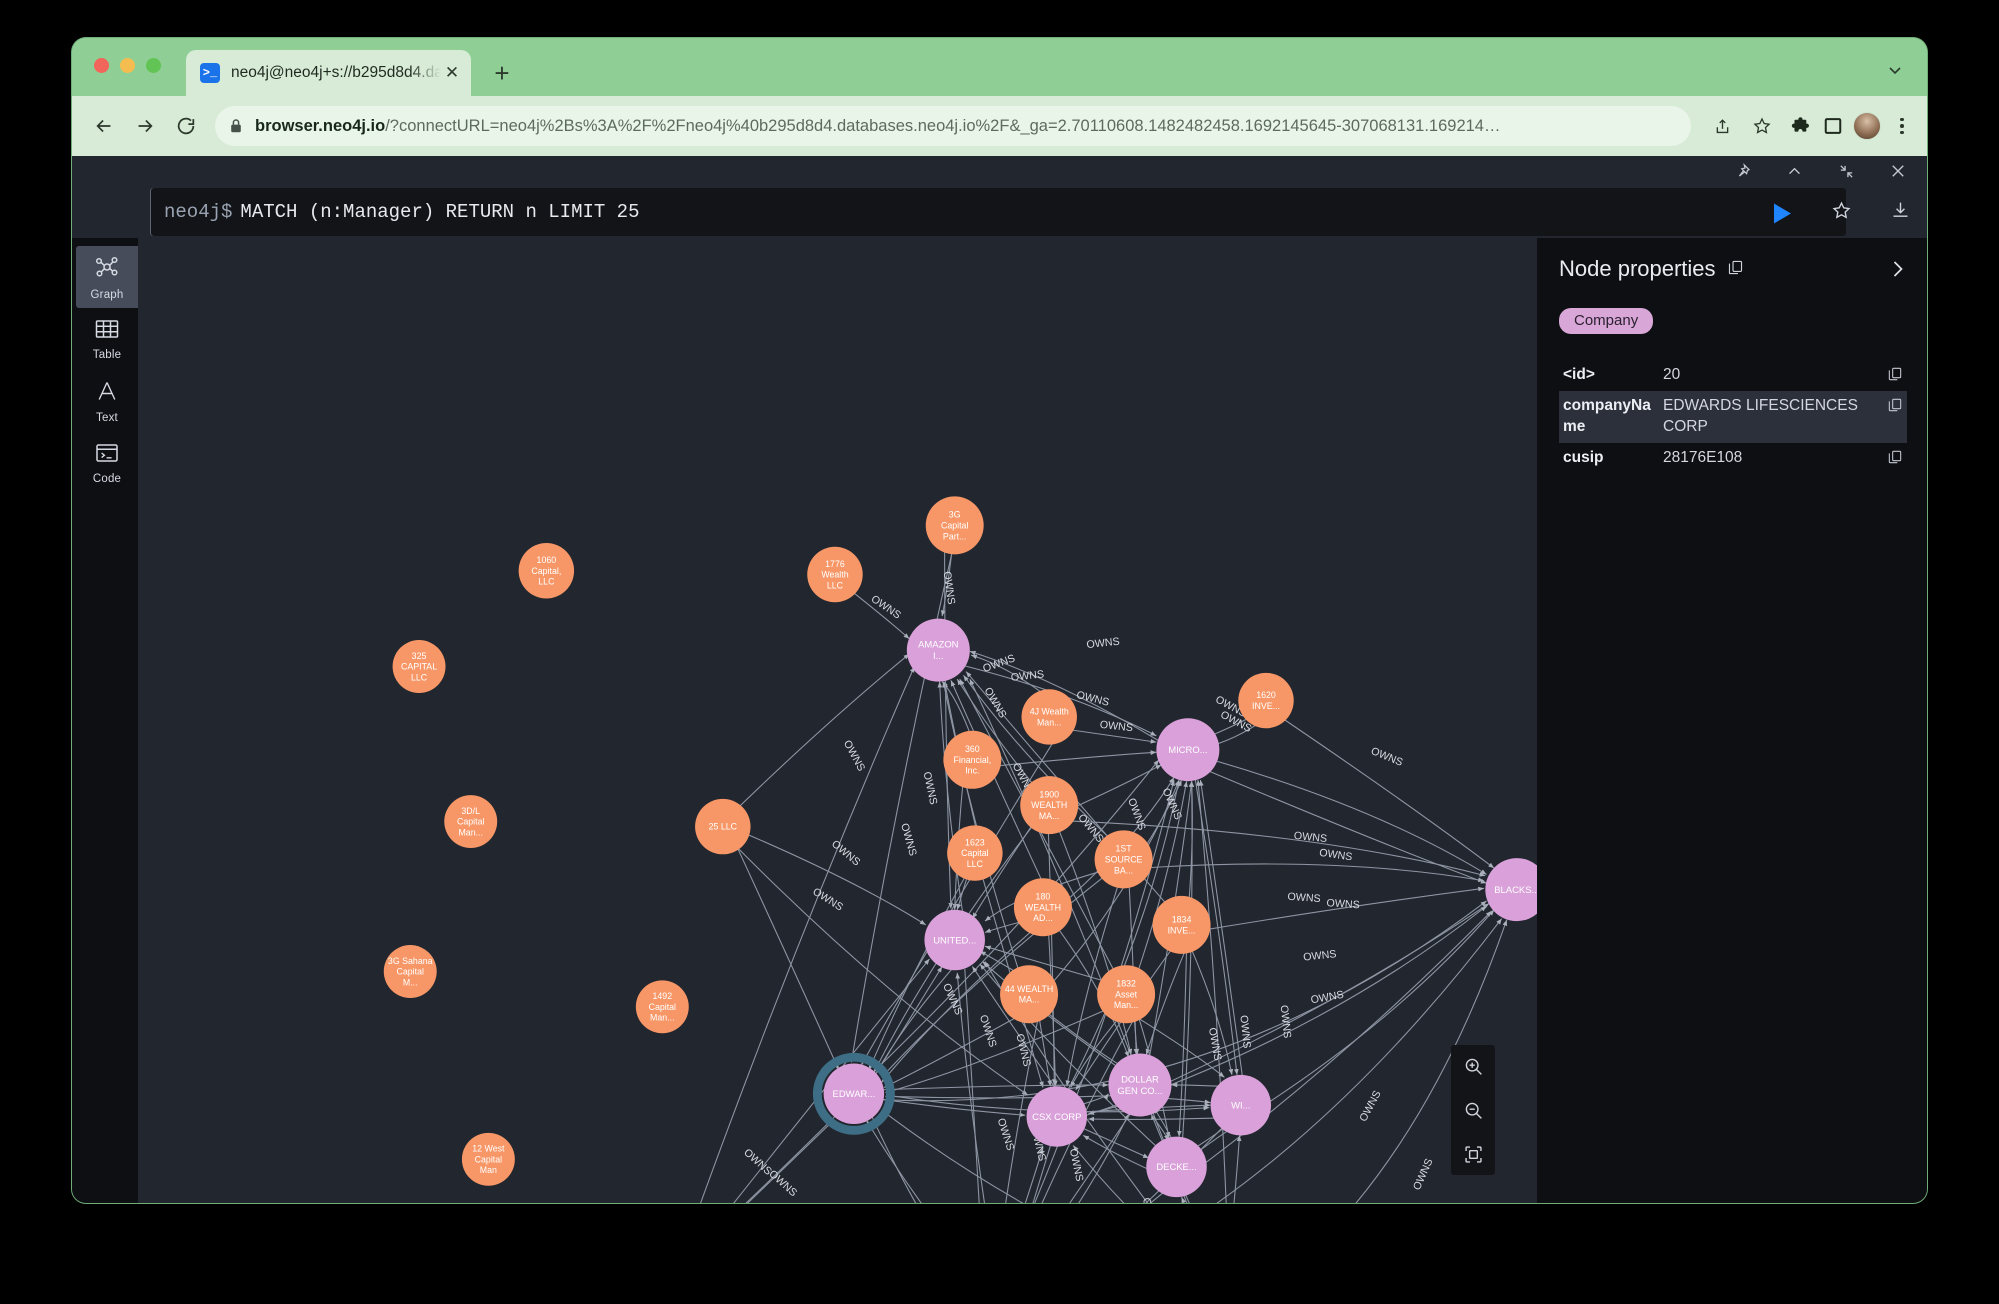  What do you see at coordinates (999, 67) in the screenshot?
I see `browser-tab-strip: >_ neo4j@neo4j+s://b295d8d4.da ✕ +` at bounding box center [999, 67].